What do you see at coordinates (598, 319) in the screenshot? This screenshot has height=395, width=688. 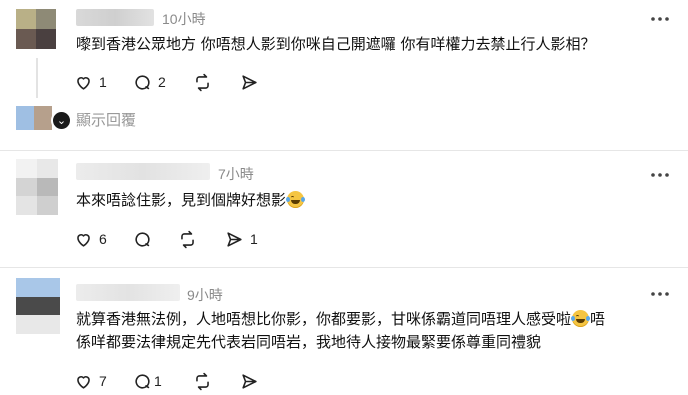 I see `comment-text-line1-end: 唔` at bounding box center [598, 319].